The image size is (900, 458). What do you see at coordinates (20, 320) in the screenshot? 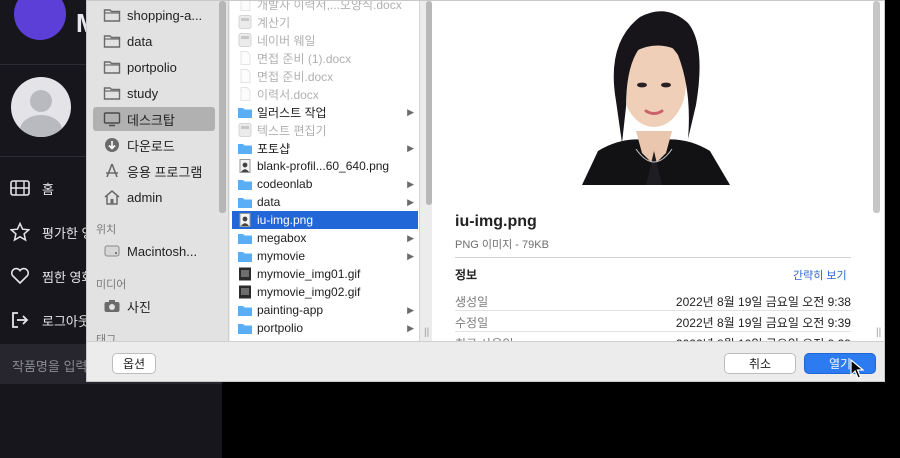
I see `logout-icon` at bounding box center [20, 320].